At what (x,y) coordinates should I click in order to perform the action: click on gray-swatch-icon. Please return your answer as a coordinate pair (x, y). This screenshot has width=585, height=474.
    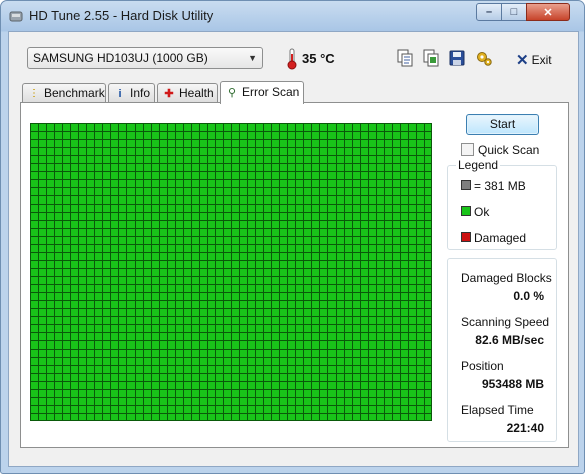
    Looking at the image, I should click on (466, 185).